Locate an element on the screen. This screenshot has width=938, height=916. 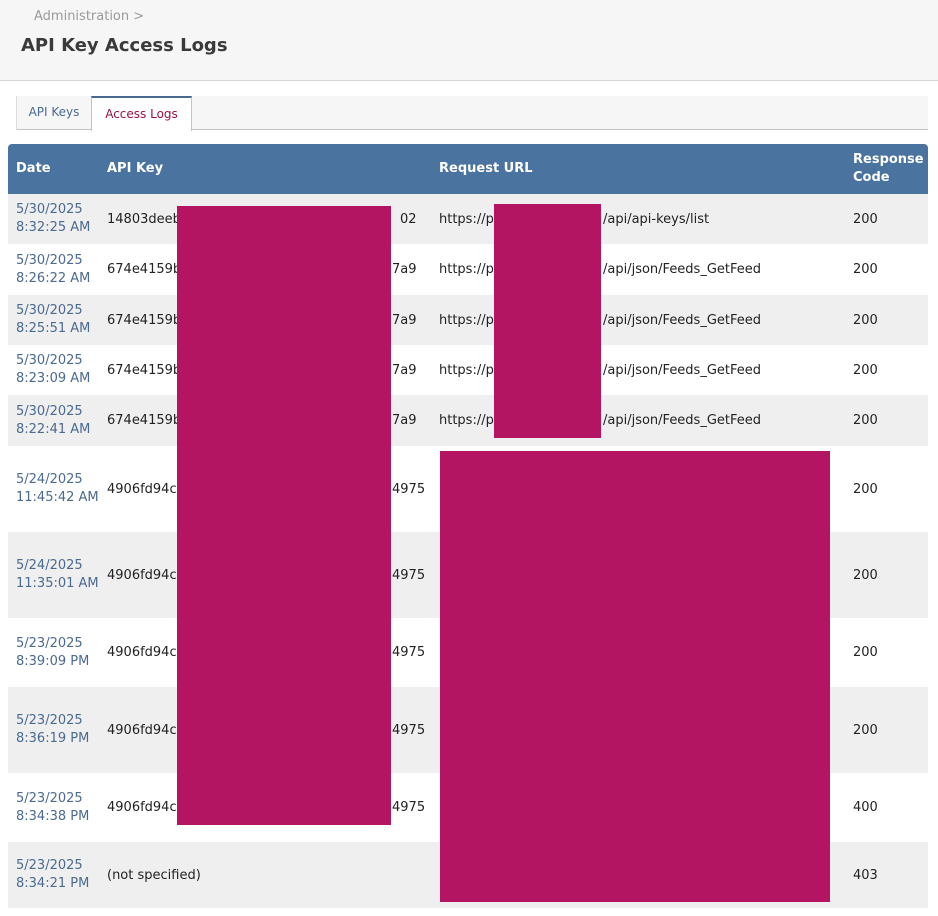
breadcrumb: Administration > is located at coordinates (89, 16).